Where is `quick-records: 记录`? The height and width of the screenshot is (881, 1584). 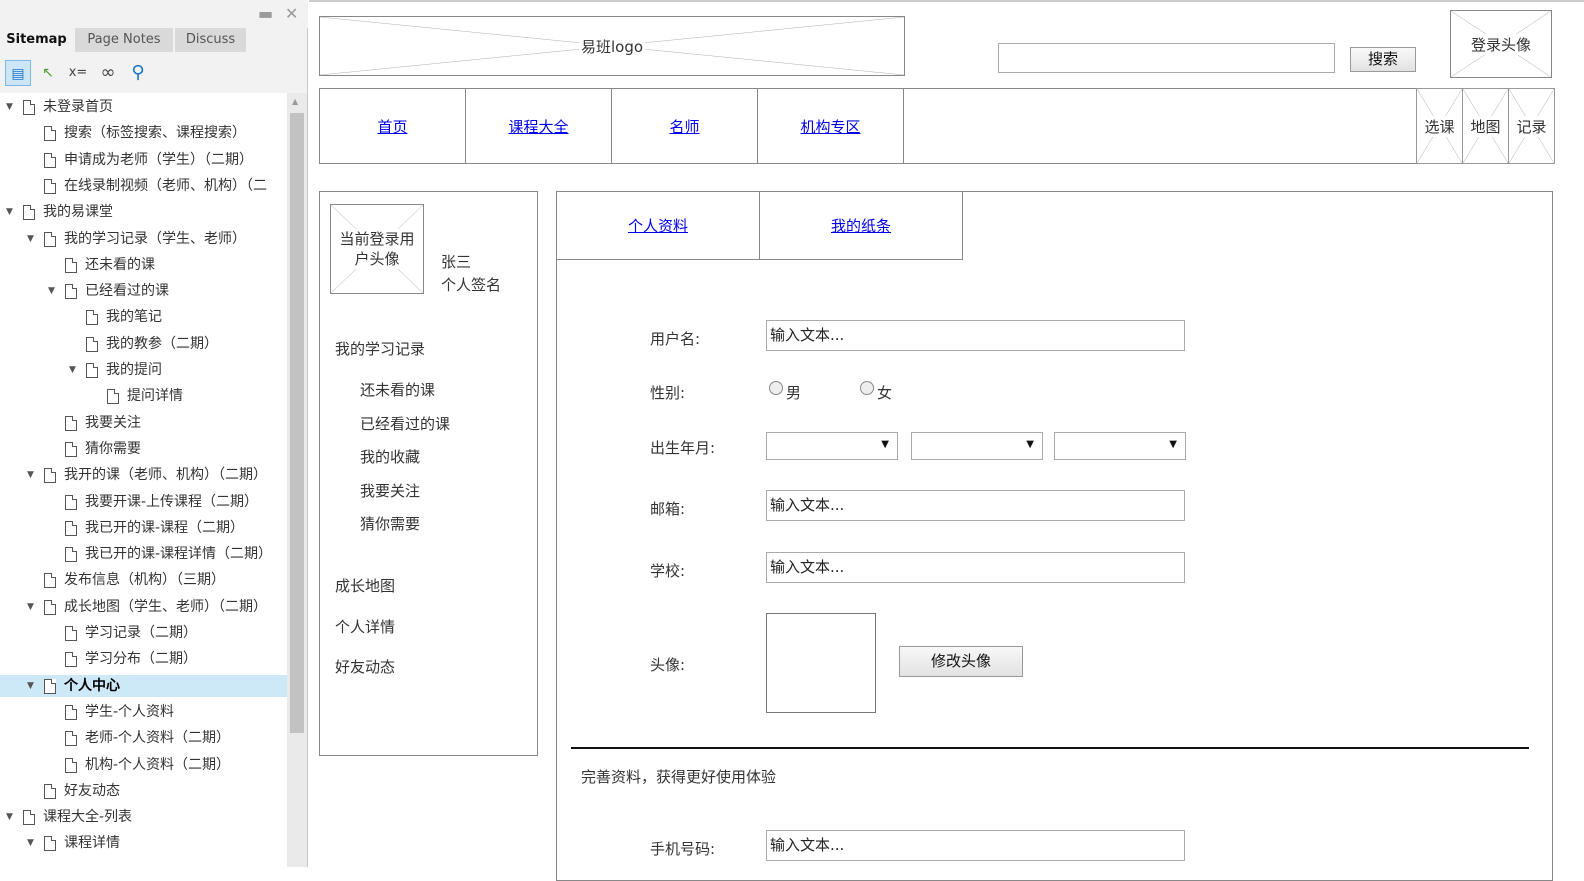 quick-records: 记录 is located at coordinates (1531, 126).